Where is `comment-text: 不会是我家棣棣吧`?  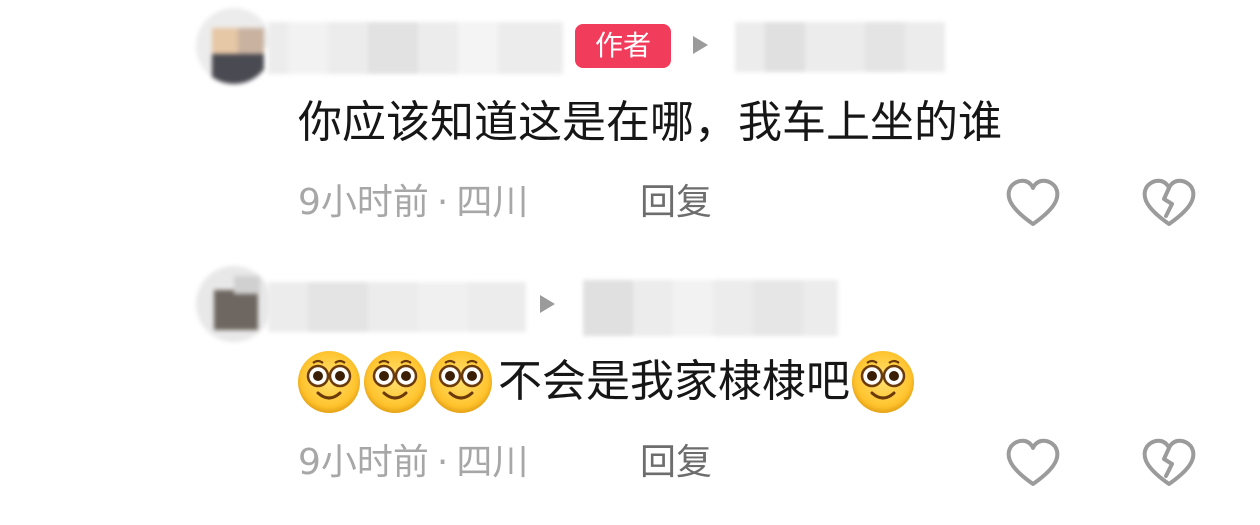
comment-text: 不会是我家棣棣吧 is located at coordinates (608, 382).